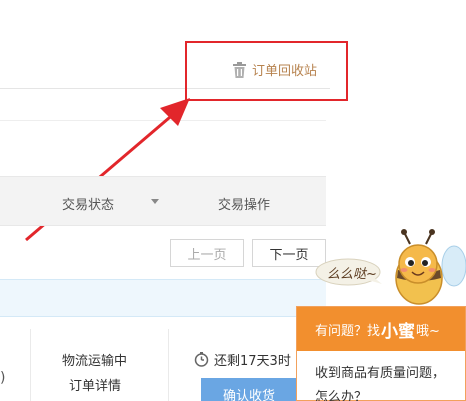 The height and width of the screenshot is (401, 466). I want to click on confirm-receipt-button: 确认收货, so click(249, 389).